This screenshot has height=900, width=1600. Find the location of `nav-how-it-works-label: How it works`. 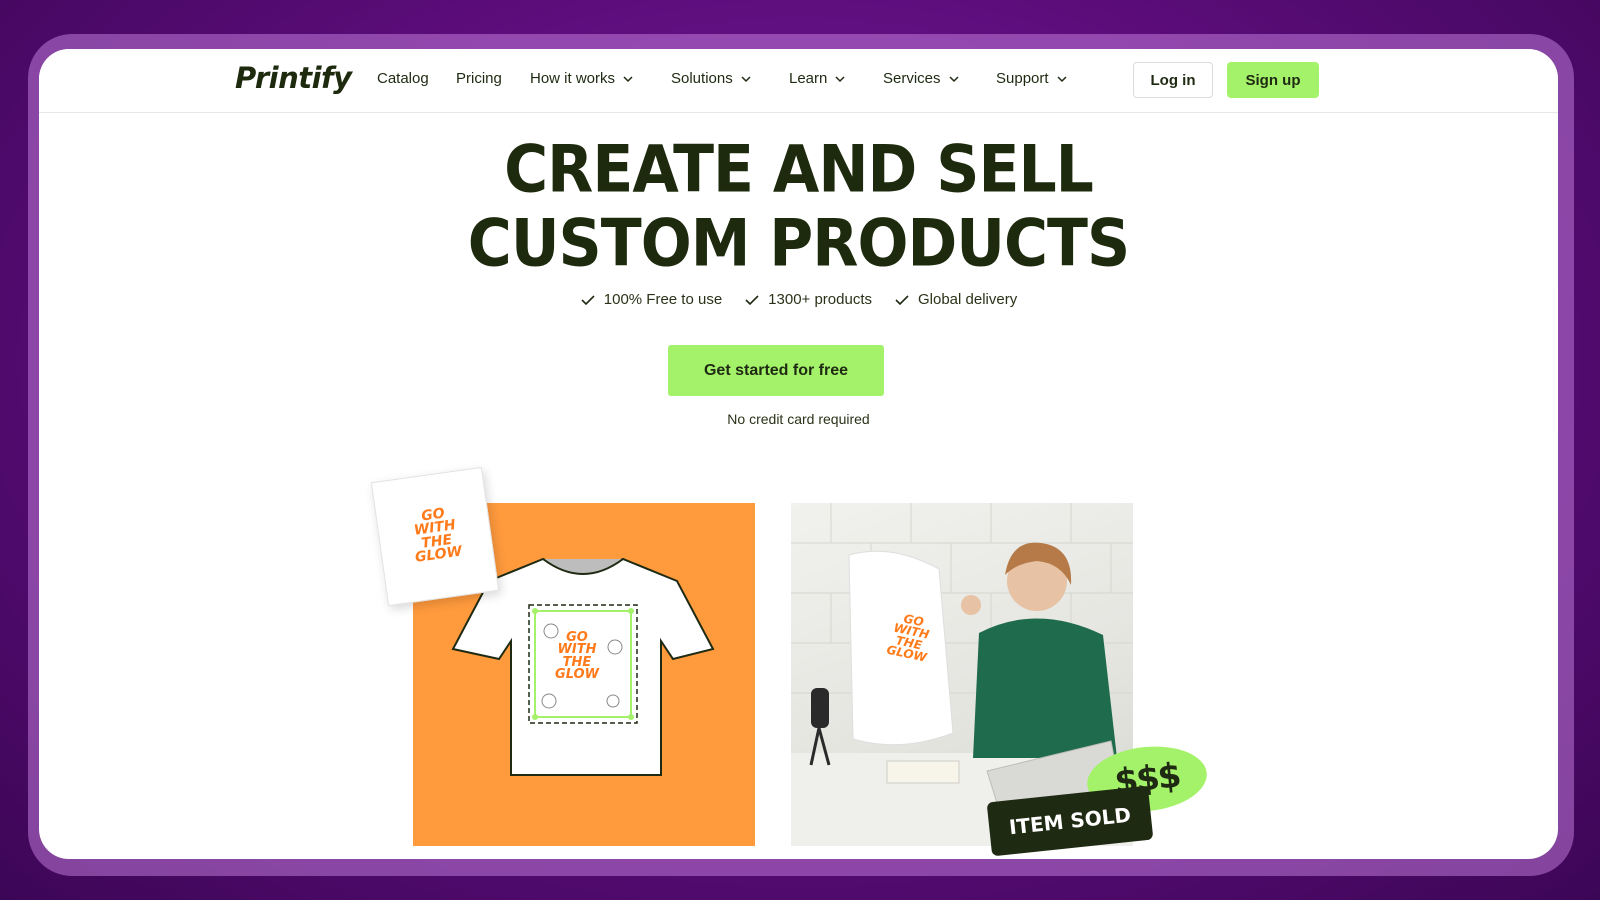

nav-how-it-works-label: How it works is located at coordinates (573, 78).